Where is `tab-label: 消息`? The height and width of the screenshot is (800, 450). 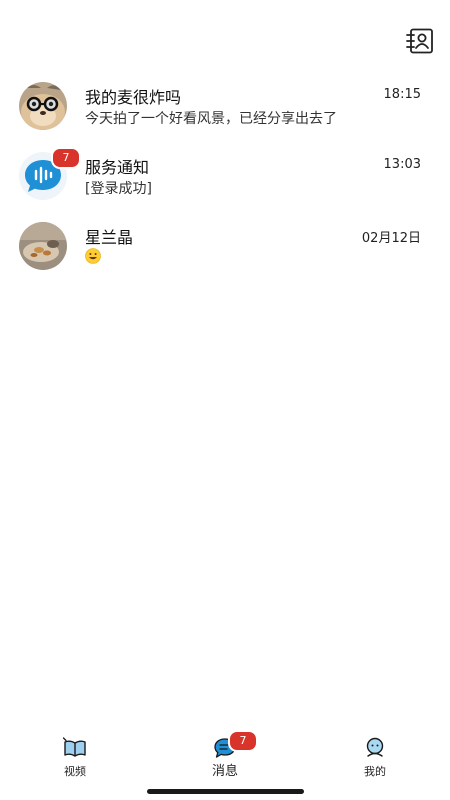
tab-label: 消息 is located at coordinates (224, 771).